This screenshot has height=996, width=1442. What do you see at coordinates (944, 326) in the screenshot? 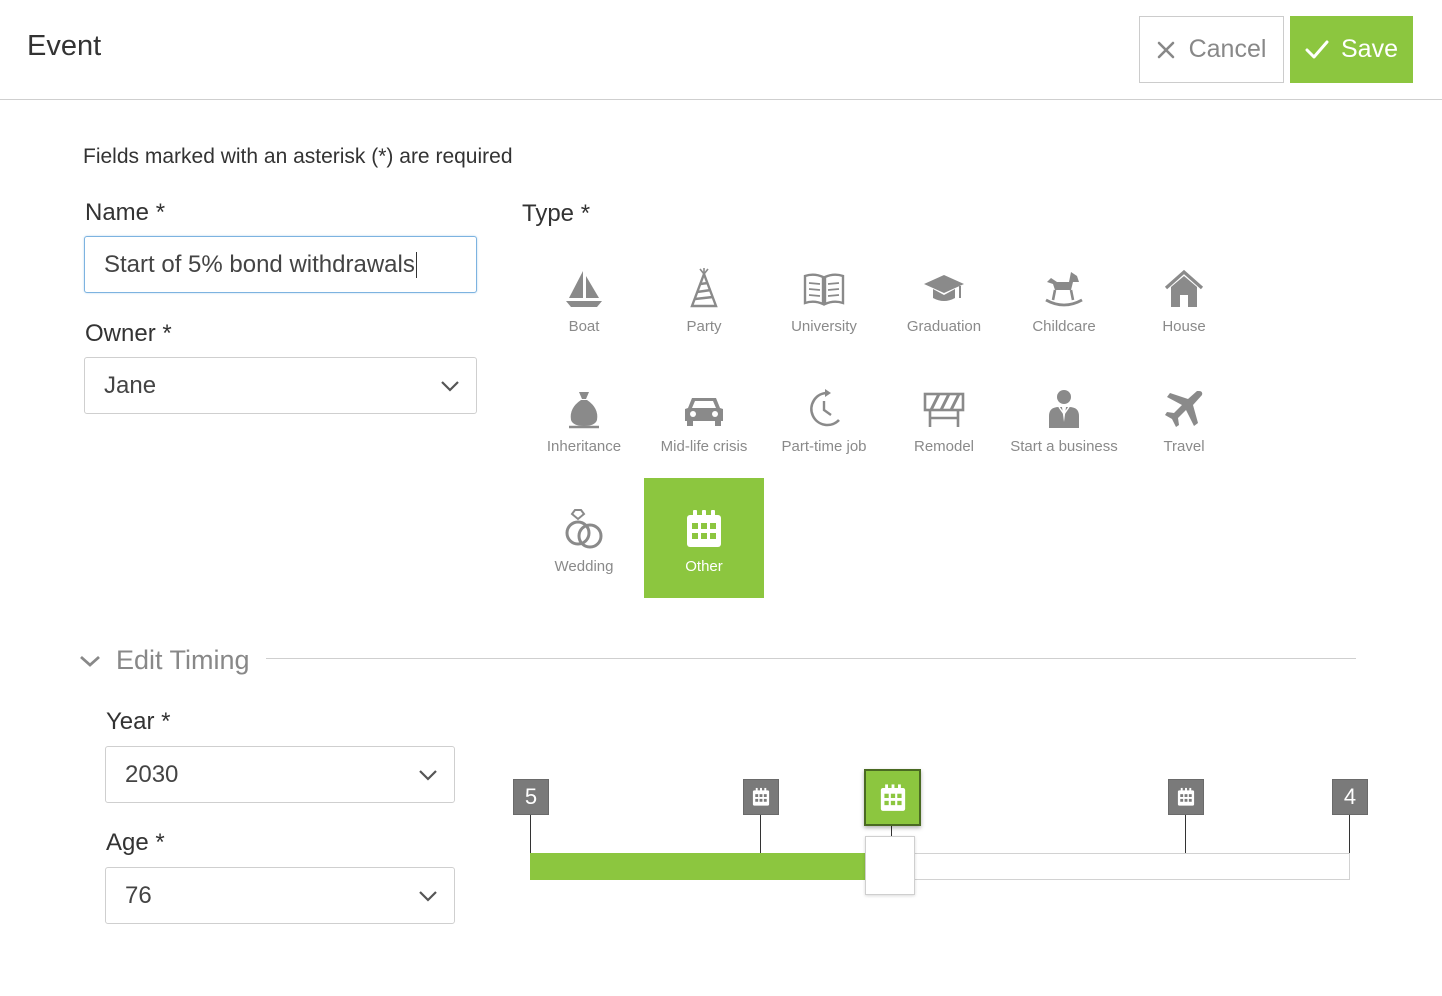
I see `type-option-label: Graduation` at bounding box center [944, 326].